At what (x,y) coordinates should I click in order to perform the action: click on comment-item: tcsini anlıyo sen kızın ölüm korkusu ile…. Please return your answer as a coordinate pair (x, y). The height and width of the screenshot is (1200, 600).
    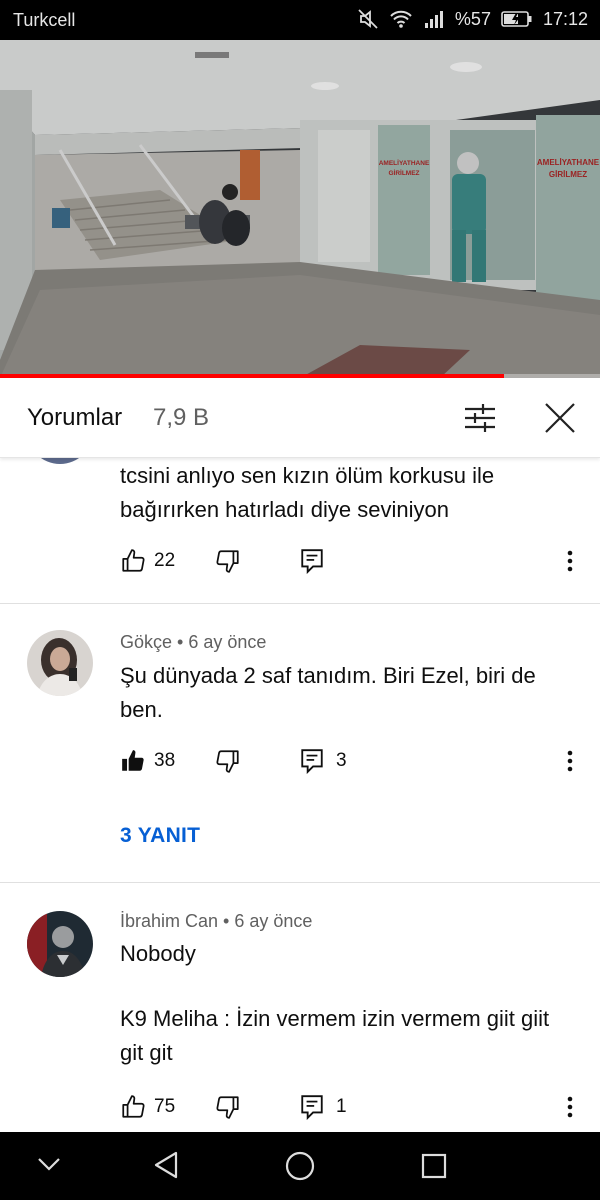
    Looking at the image, I should click on (300, 531).